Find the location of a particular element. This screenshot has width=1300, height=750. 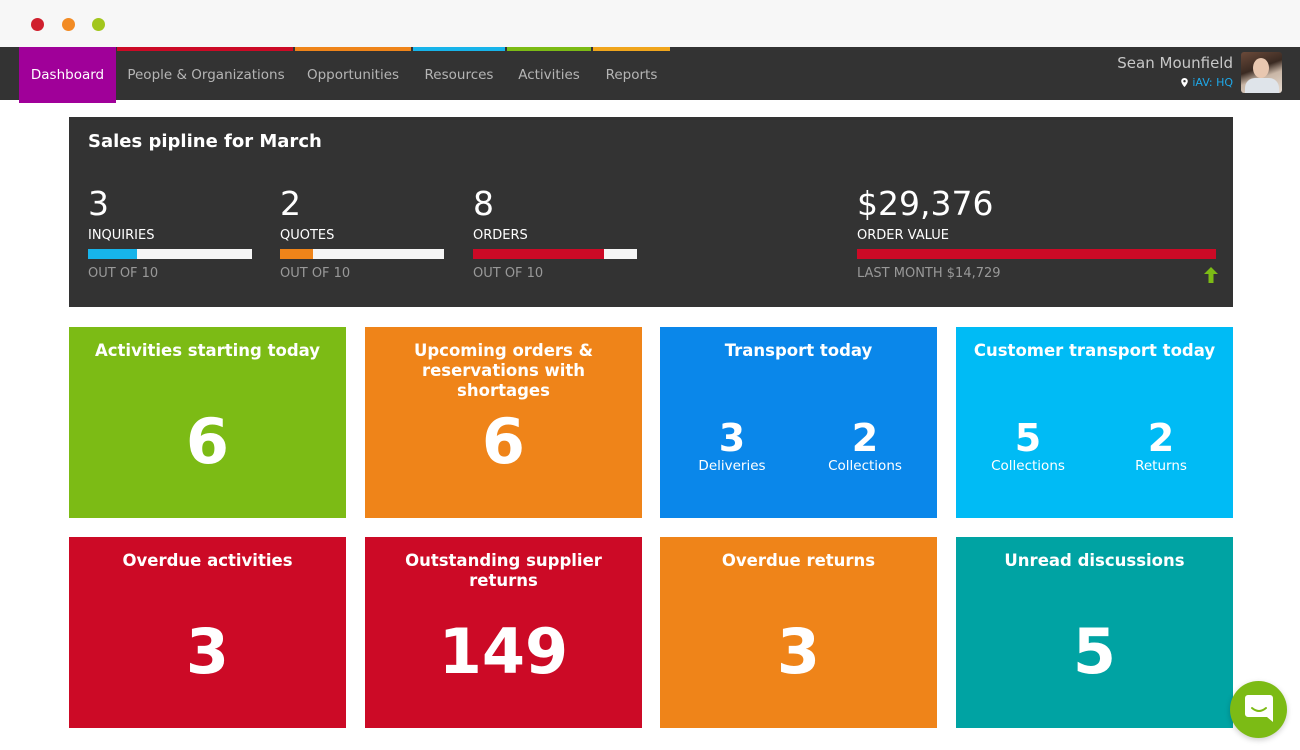

tile-activities-starting-today: Activities starting today 6 is located at coordinates (207, 422).